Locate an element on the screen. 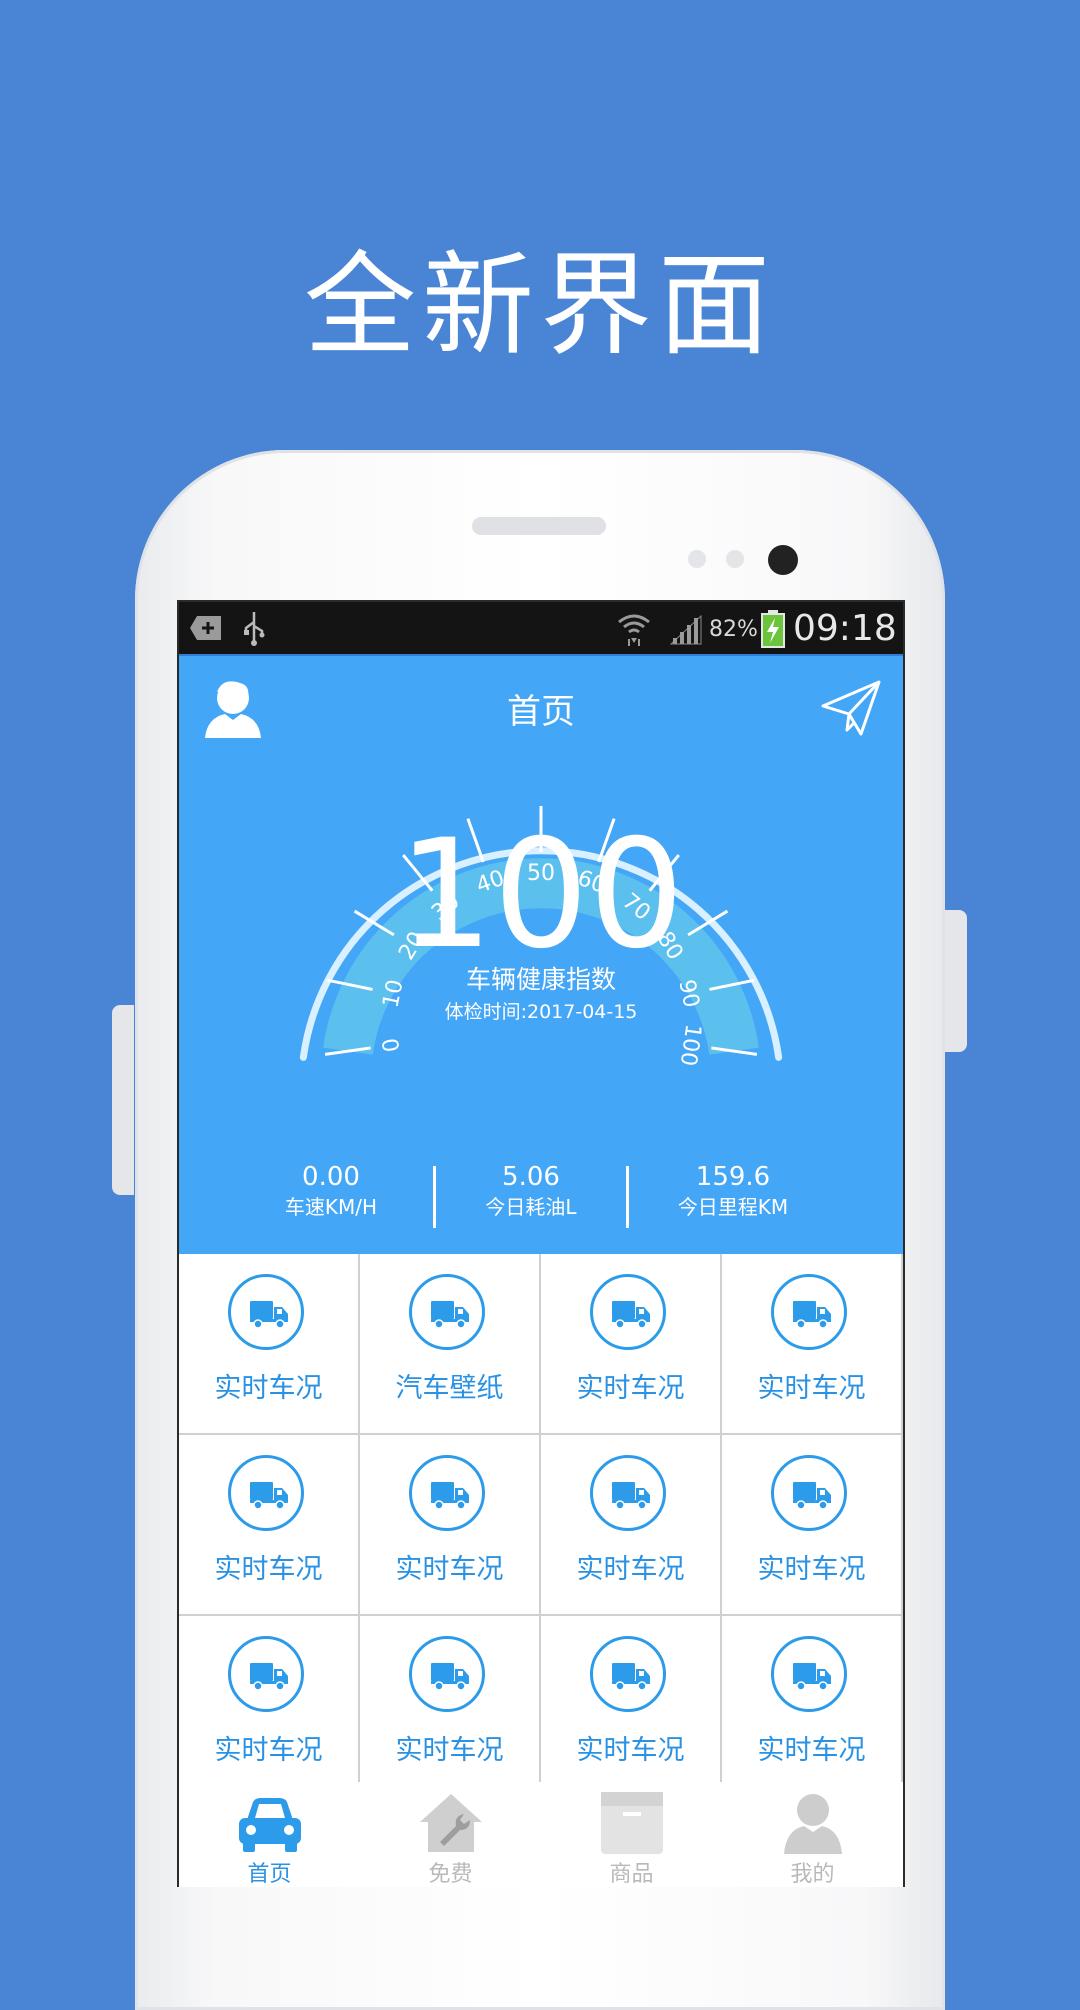 The height and width of the screenshot is (2010, 1080). stat-divider is located at coordinates (627, 1197).